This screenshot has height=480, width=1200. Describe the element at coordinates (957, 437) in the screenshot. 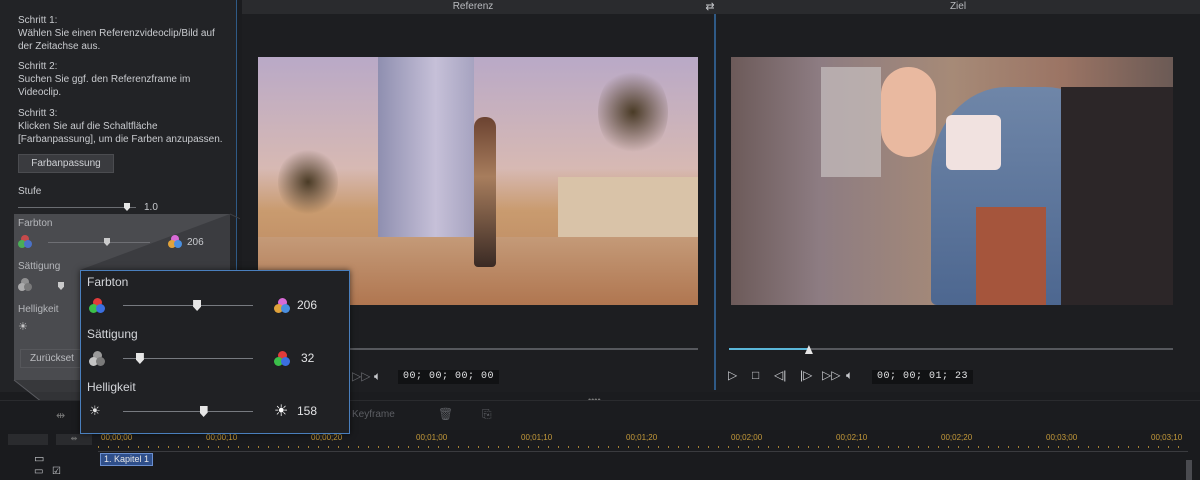

I see `ruler-tick-label: 00;02;20` at that location.